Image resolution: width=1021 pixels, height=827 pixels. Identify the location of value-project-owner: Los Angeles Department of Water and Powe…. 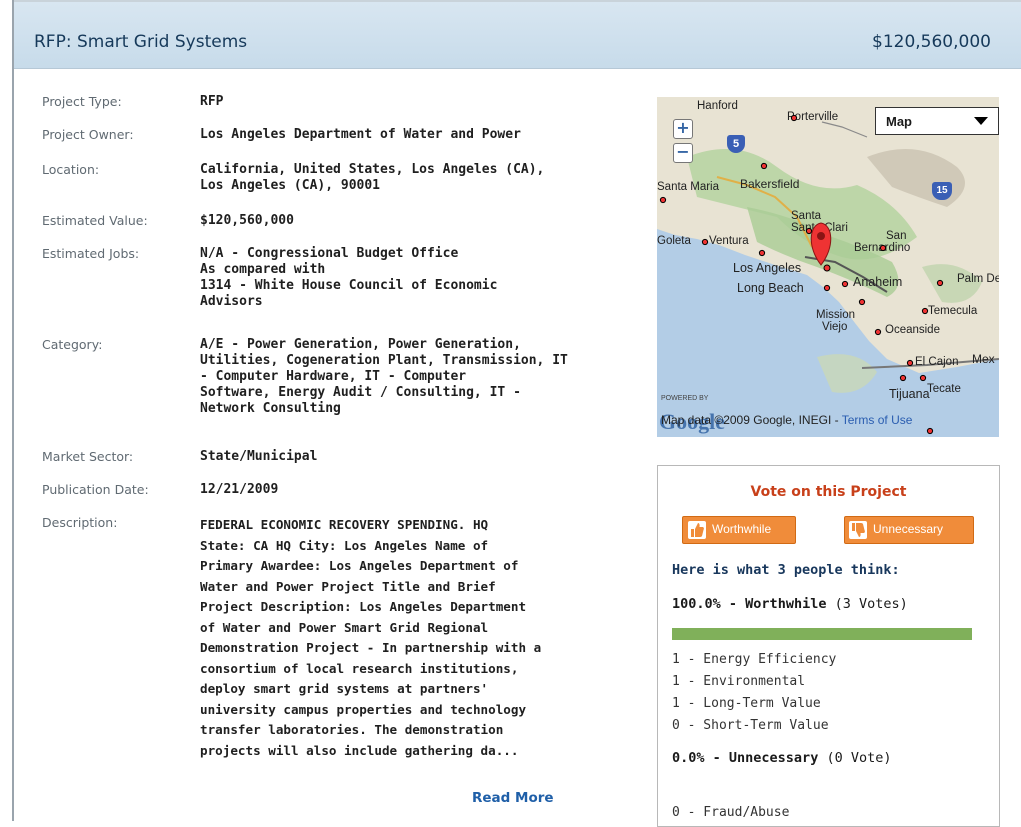
(360, 134).